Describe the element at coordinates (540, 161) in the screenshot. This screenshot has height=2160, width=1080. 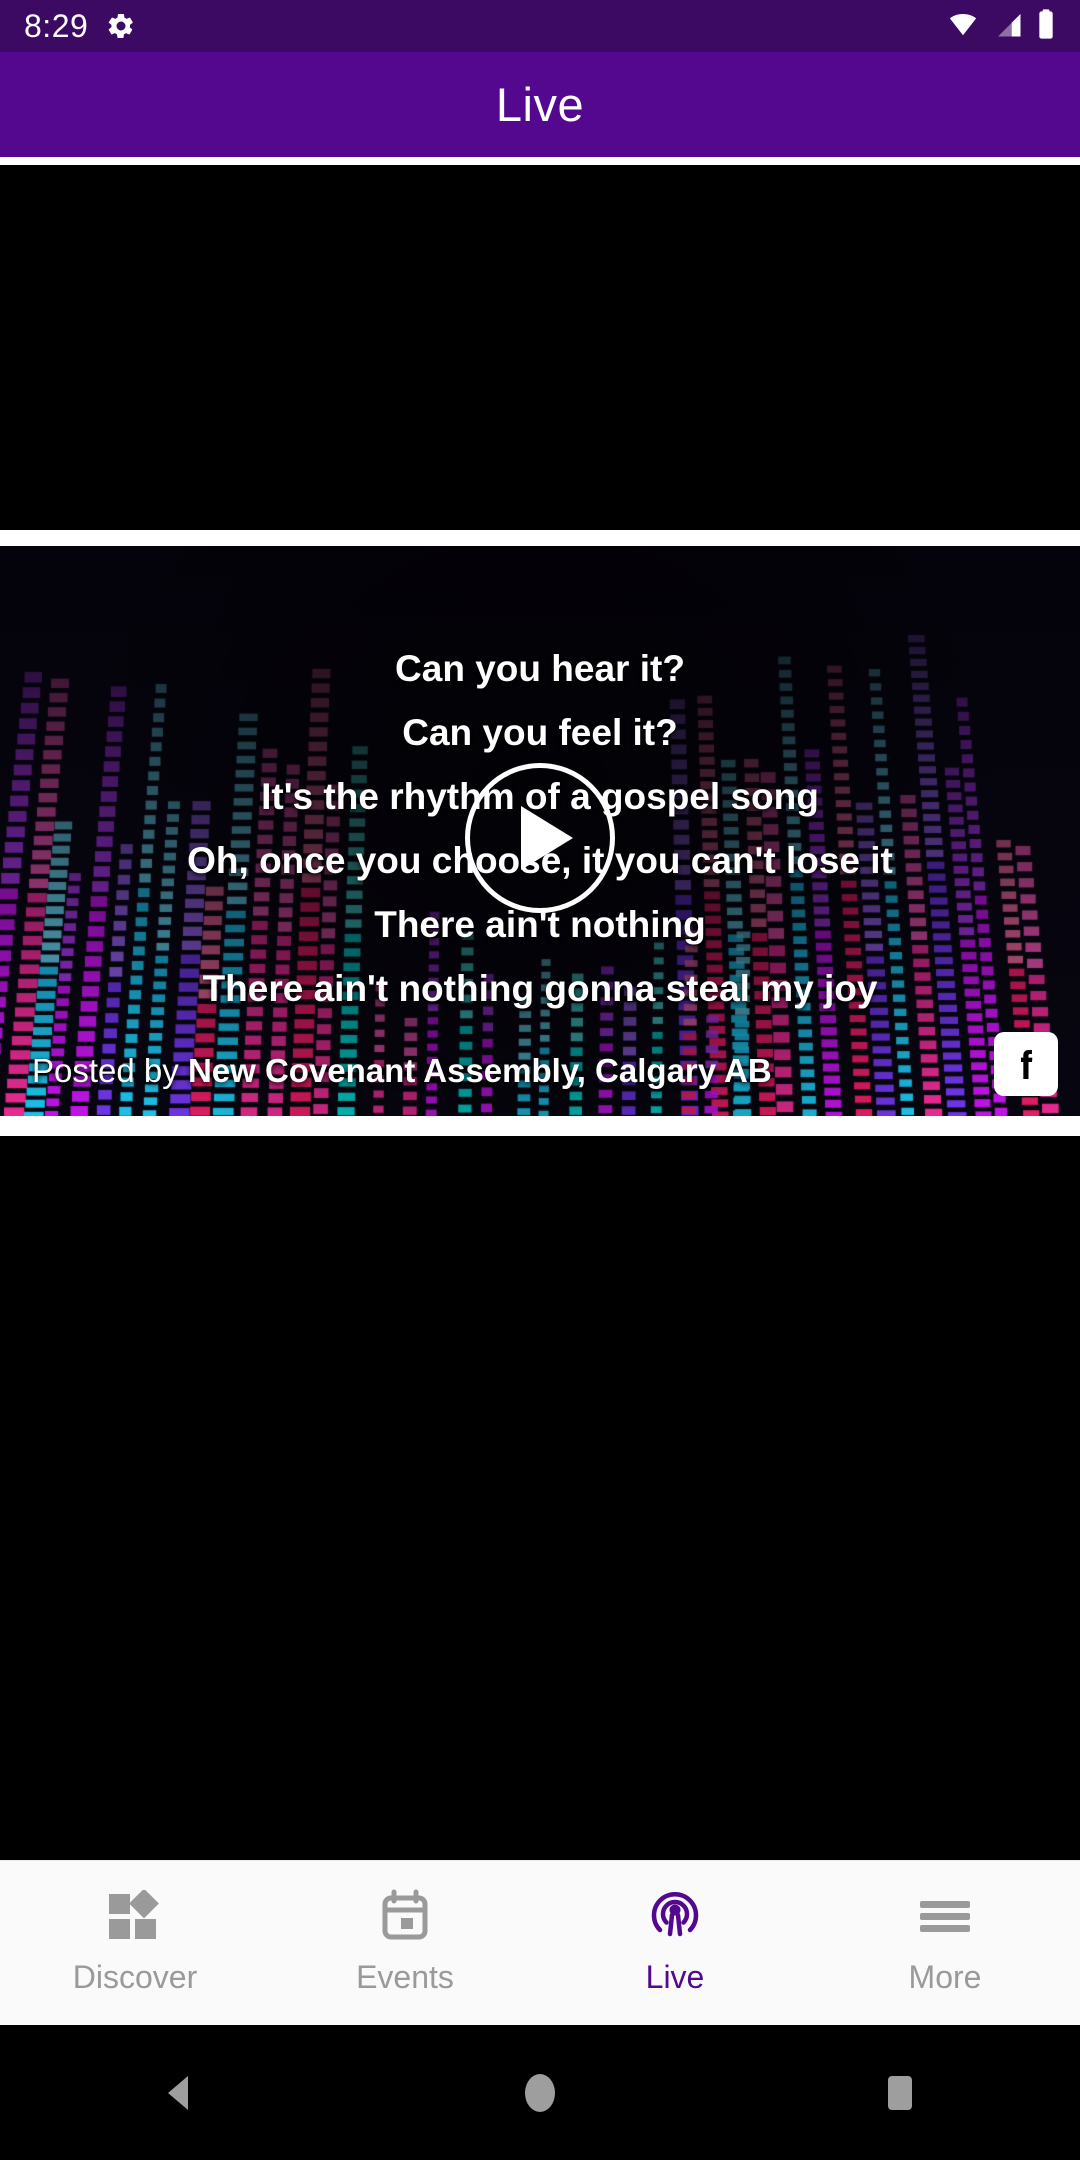
I see `feed-top-spacer` at that location.